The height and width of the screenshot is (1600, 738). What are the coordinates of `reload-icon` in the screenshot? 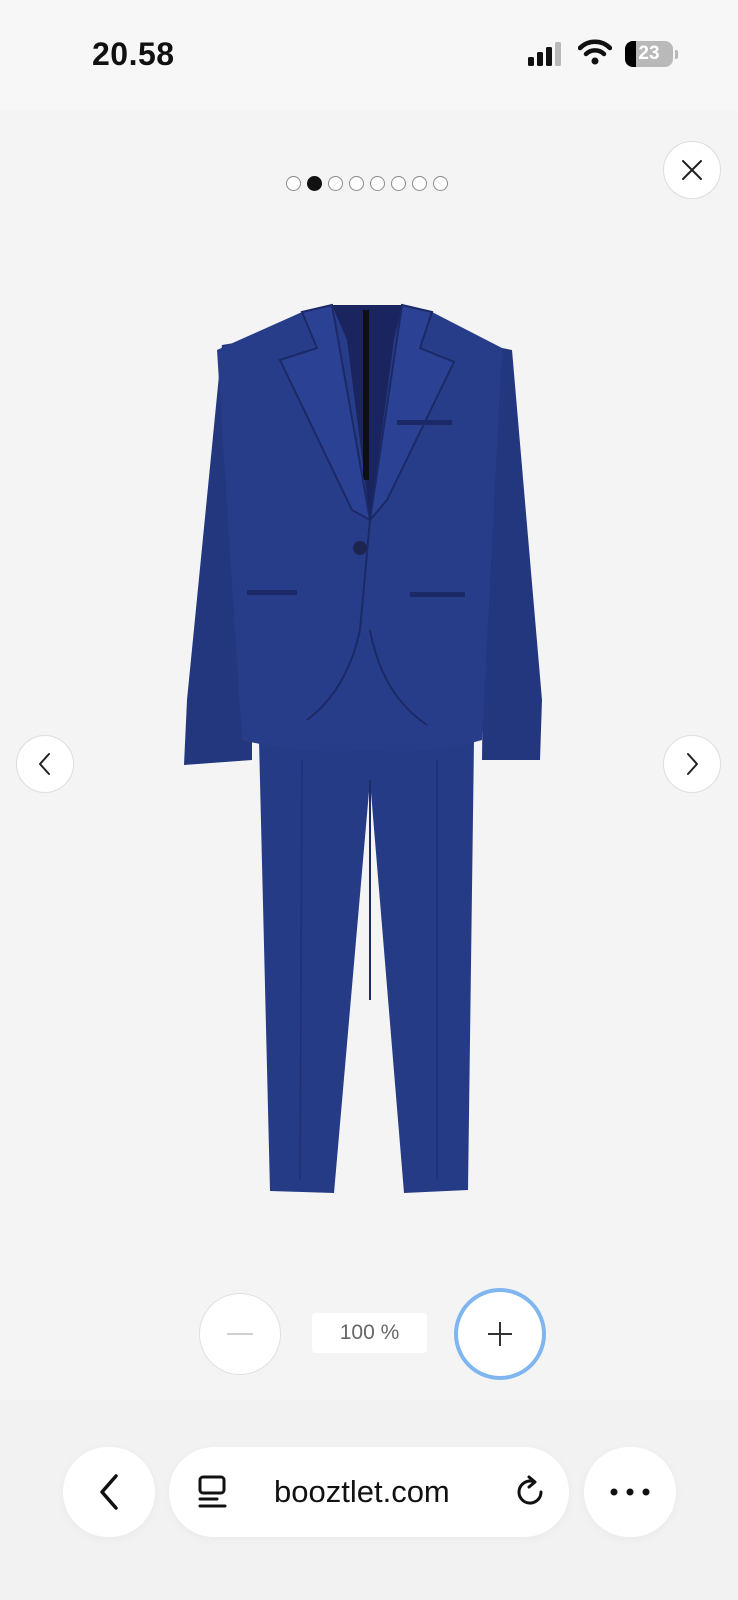 It's located at (530, 1492).